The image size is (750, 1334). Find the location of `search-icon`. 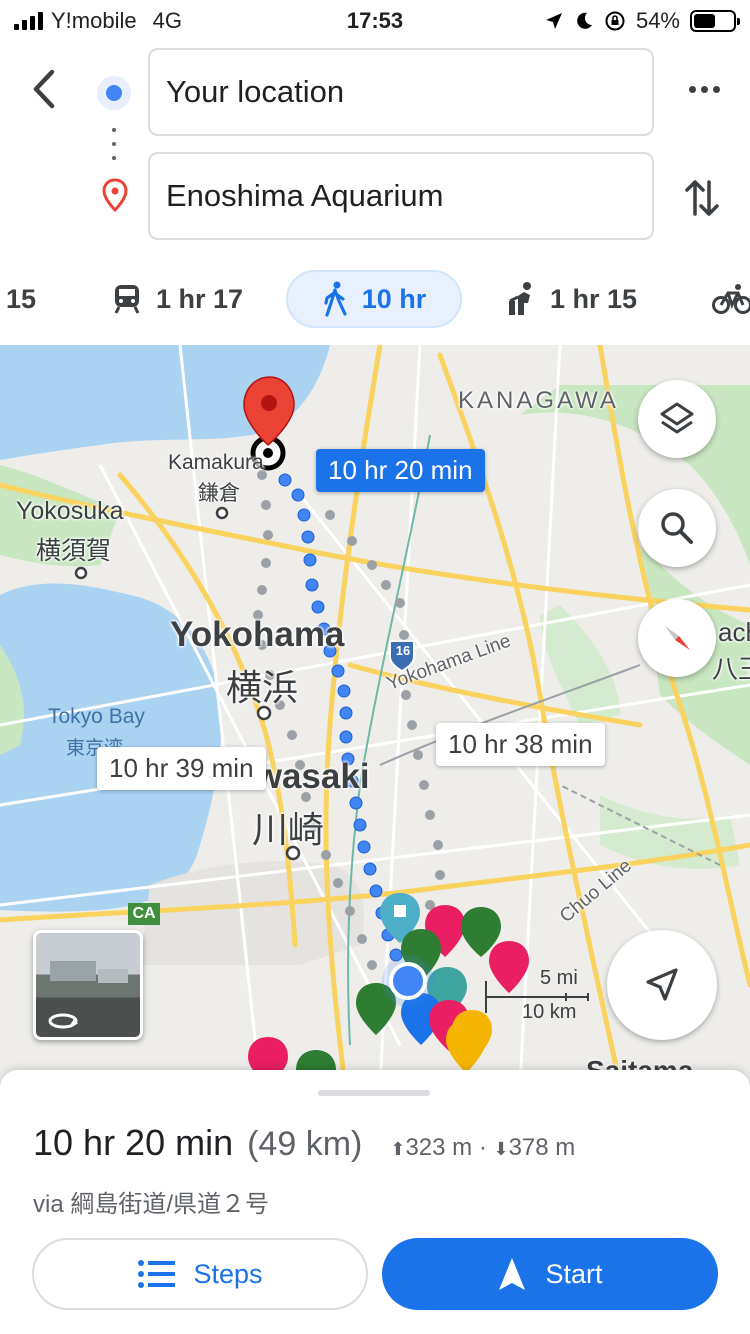

search-icon is located at coordinates (677, 528).